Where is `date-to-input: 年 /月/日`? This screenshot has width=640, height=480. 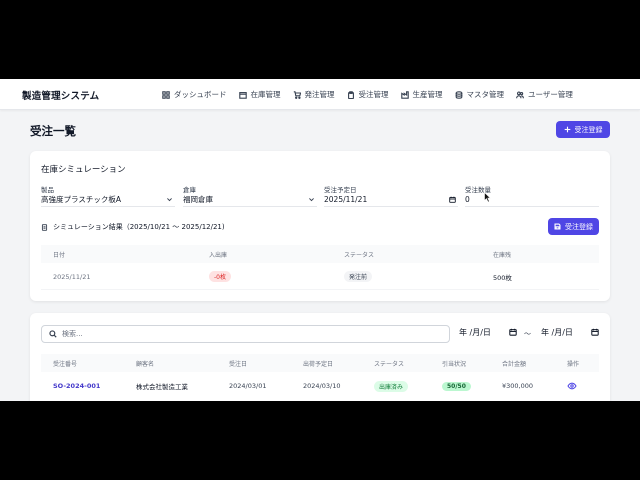 date-to-input: 年 /月/日 is located at coordinates (570, 332).